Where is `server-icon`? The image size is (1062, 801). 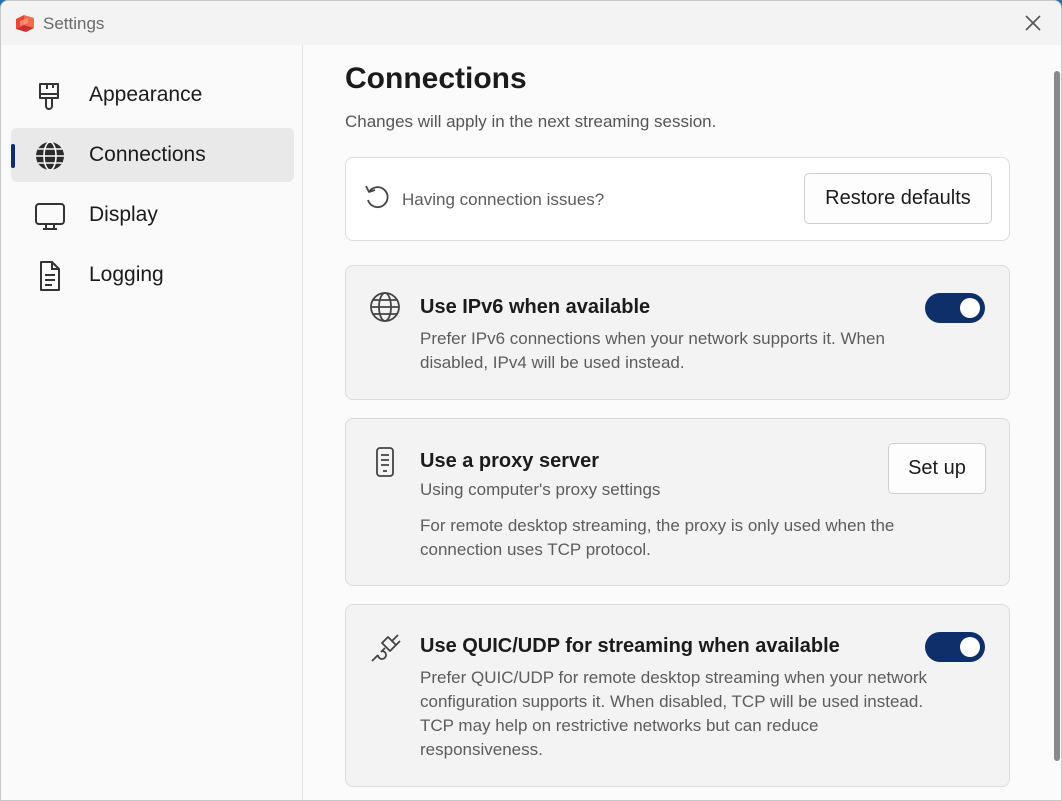 server-icon is located at coordinates (385, 462).